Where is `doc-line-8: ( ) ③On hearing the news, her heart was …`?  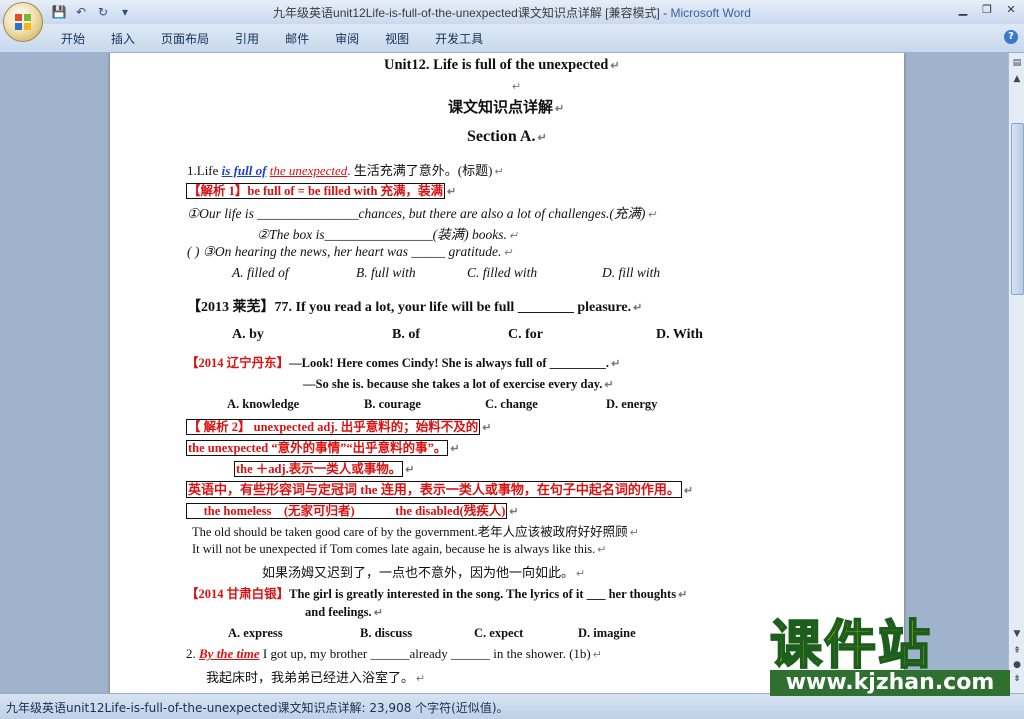 doc-line-8: ( ) ③On hearing the news, her heart was … is located at coordinates (350, 251).